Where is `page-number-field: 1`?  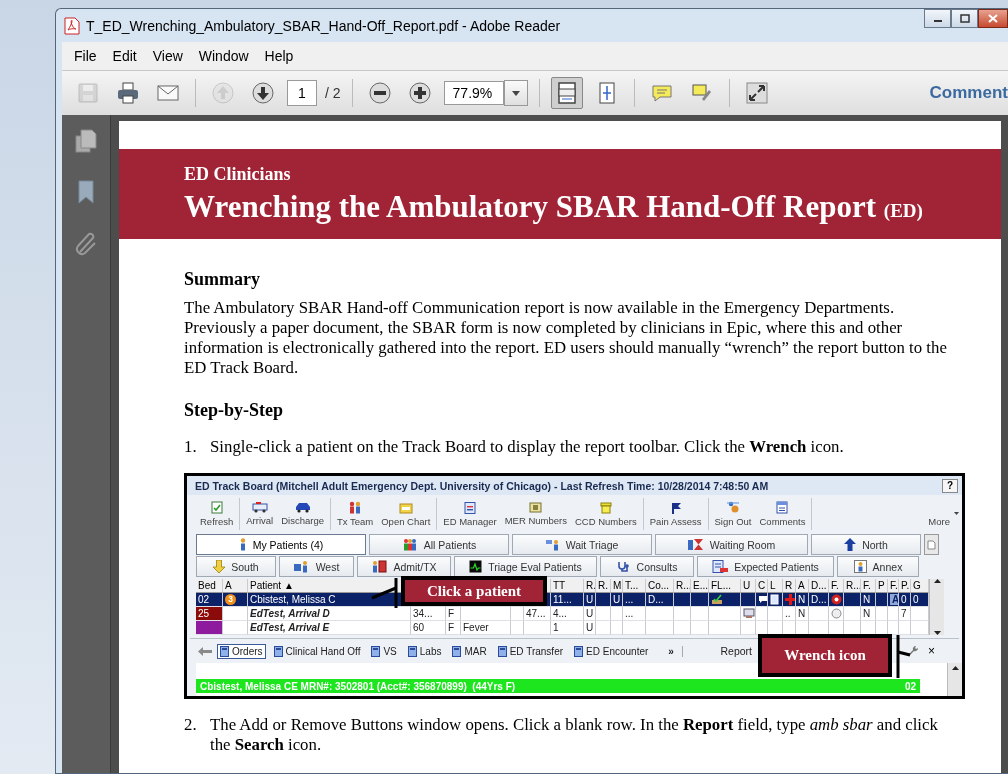 page-number-field: 1 is located at coordinates (302, 93).